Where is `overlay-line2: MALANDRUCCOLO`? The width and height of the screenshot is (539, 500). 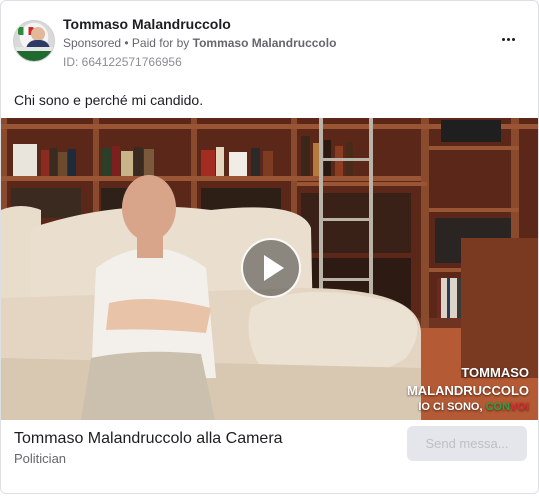 overlay-line2: MALANDRUCCOLO is located at coordinates (467, 390).